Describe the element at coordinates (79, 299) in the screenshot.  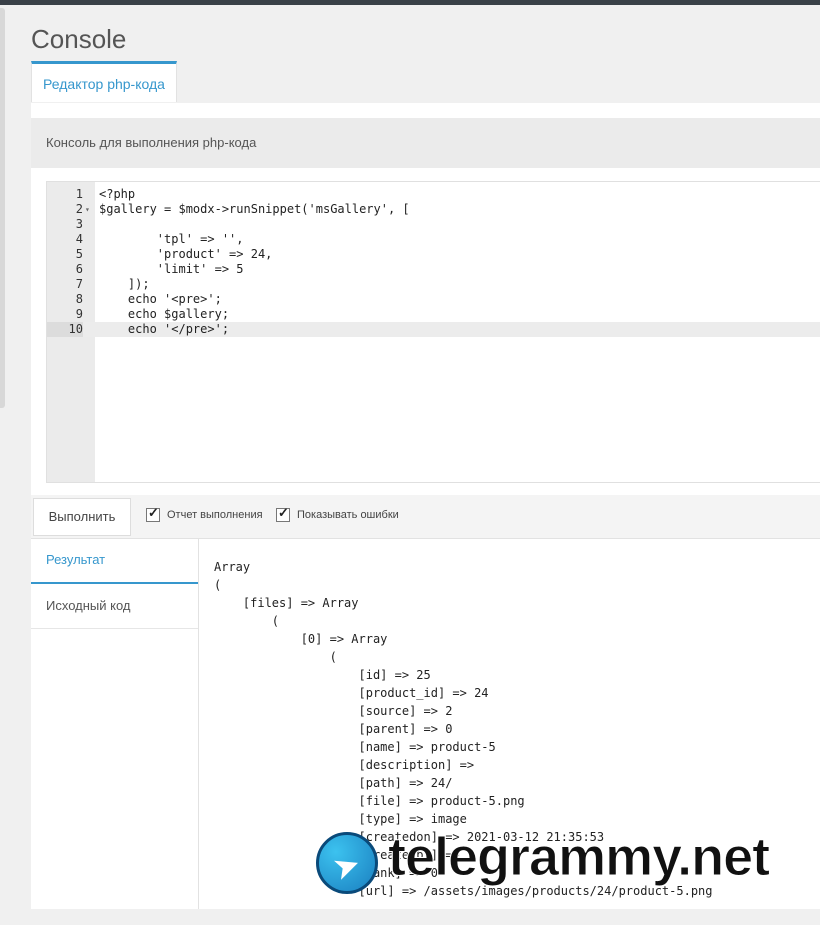
I see `line-number: 8` at that location.